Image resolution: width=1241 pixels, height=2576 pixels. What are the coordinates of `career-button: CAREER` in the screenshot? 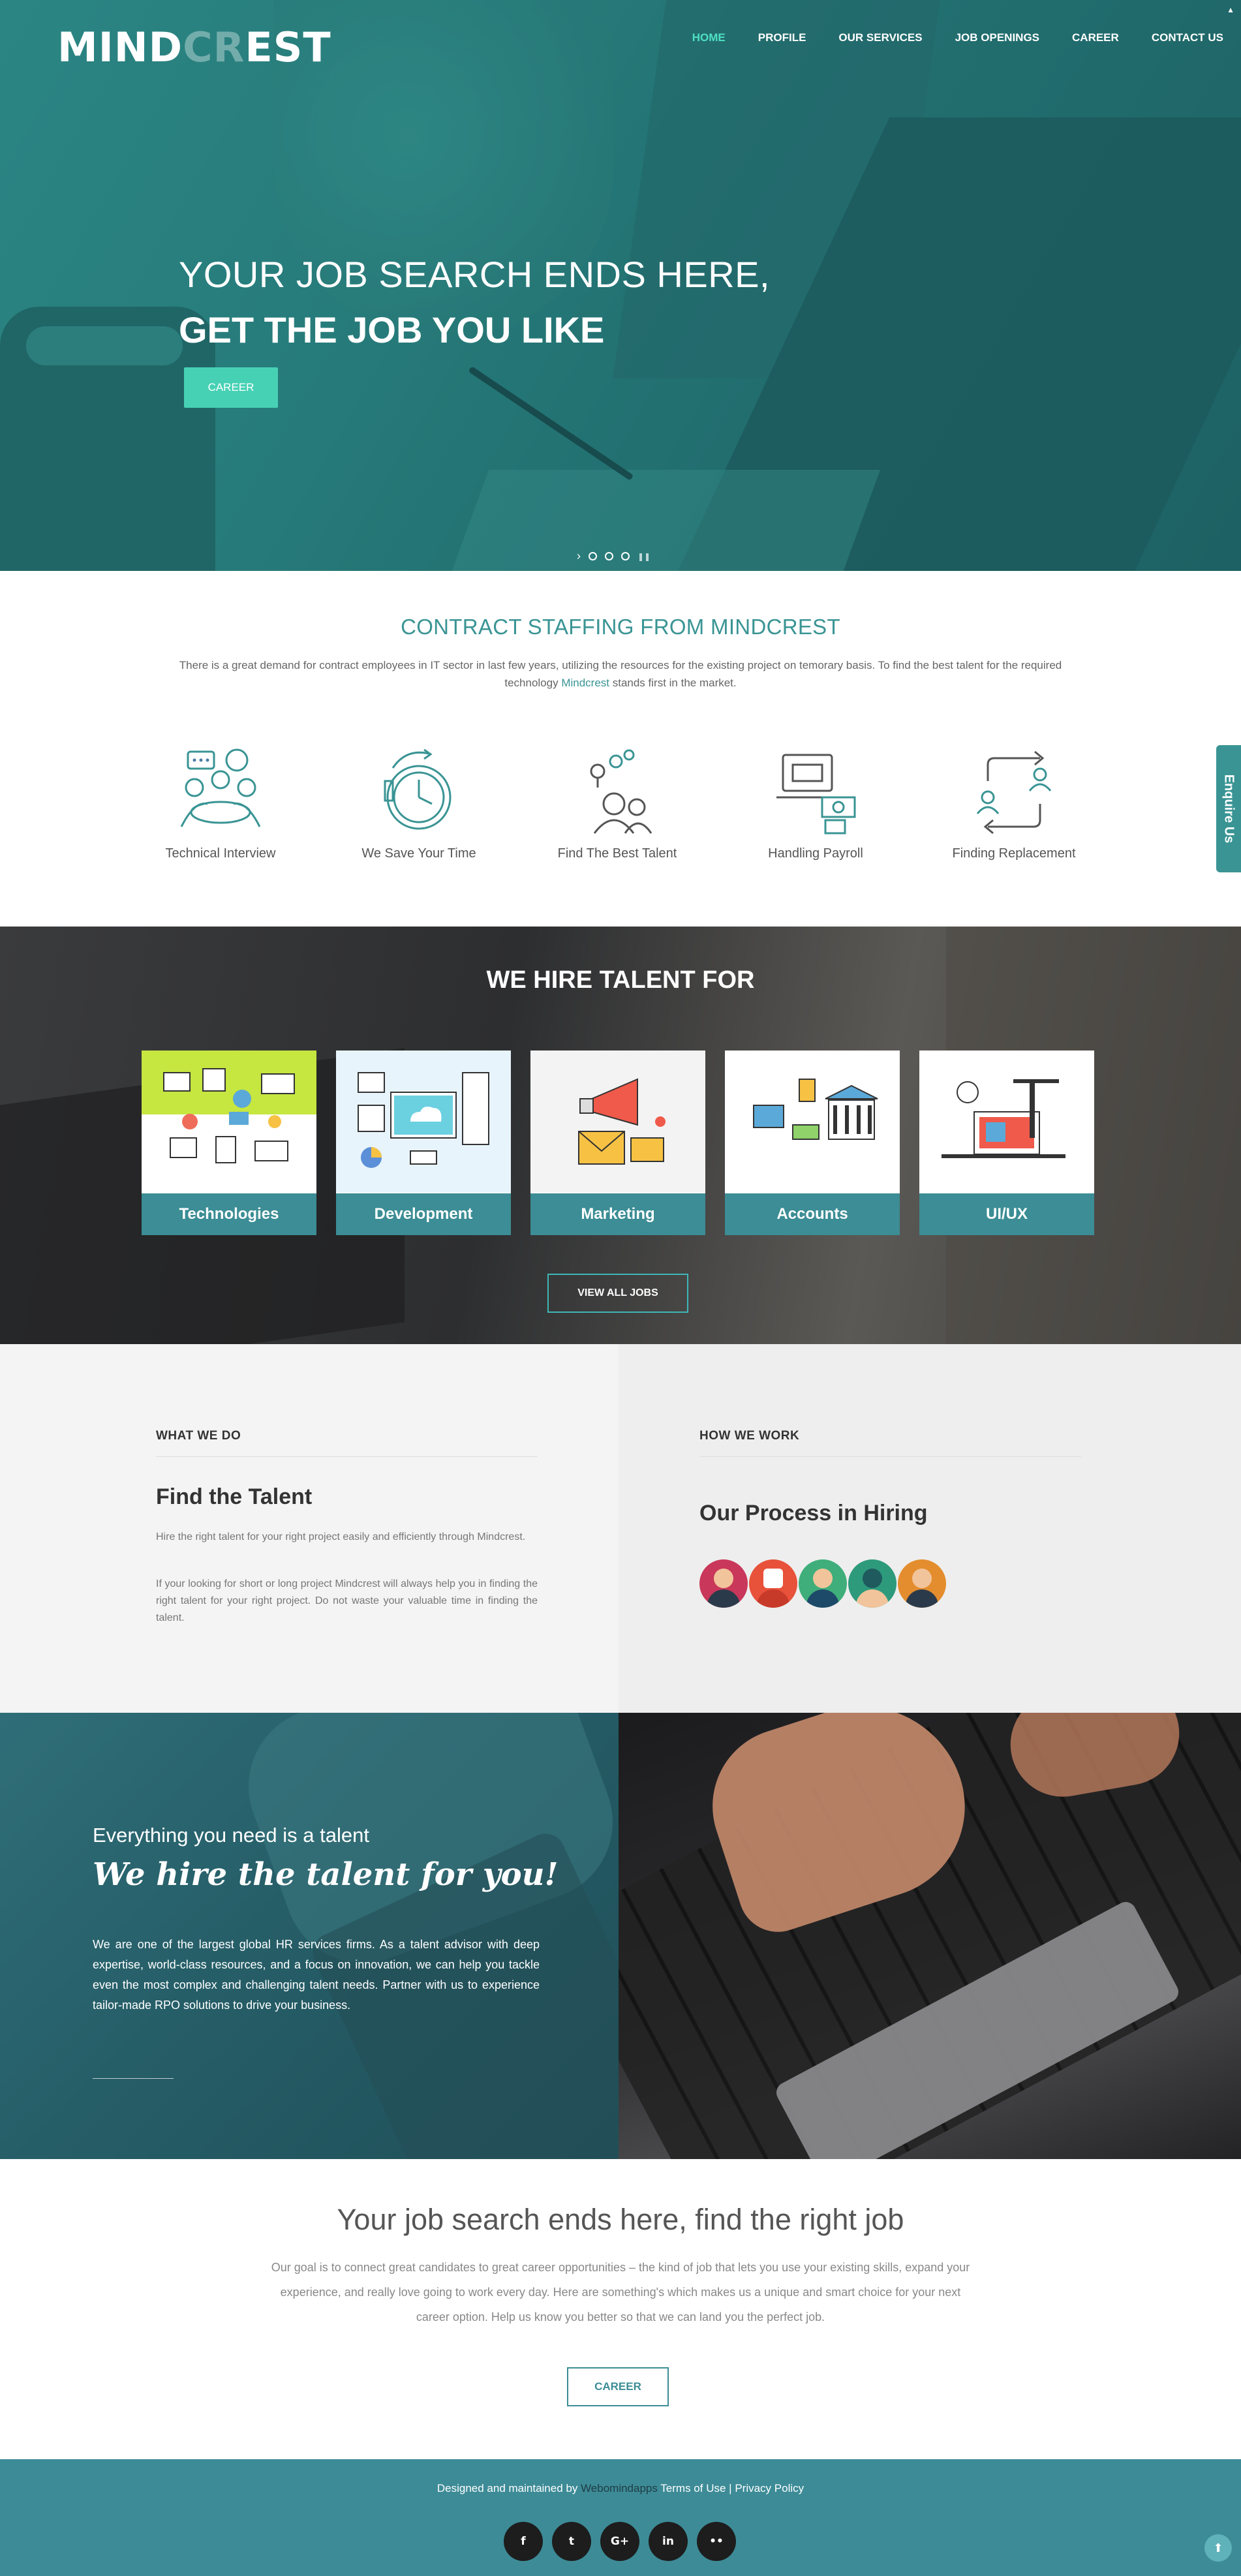 It's located at (618, 2386).